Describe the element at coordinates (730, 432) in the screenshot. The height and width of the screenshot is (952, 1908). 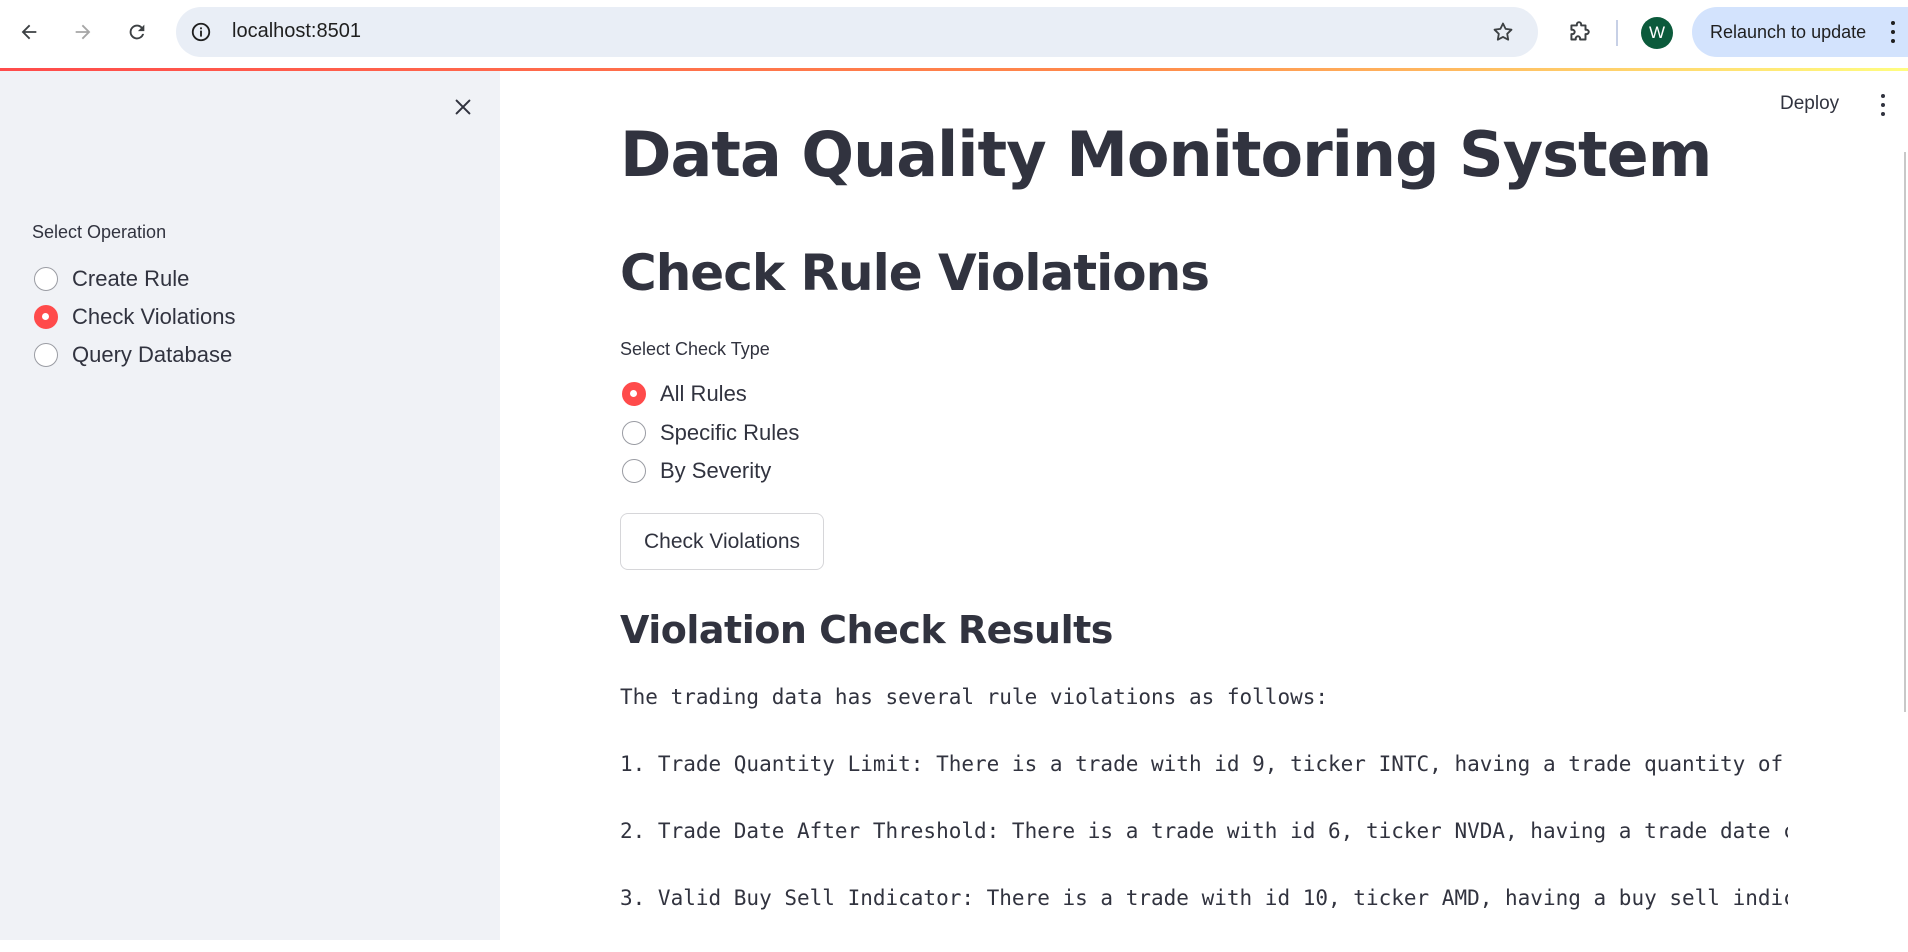
I see `radio-label: Specific Rules` at that location.